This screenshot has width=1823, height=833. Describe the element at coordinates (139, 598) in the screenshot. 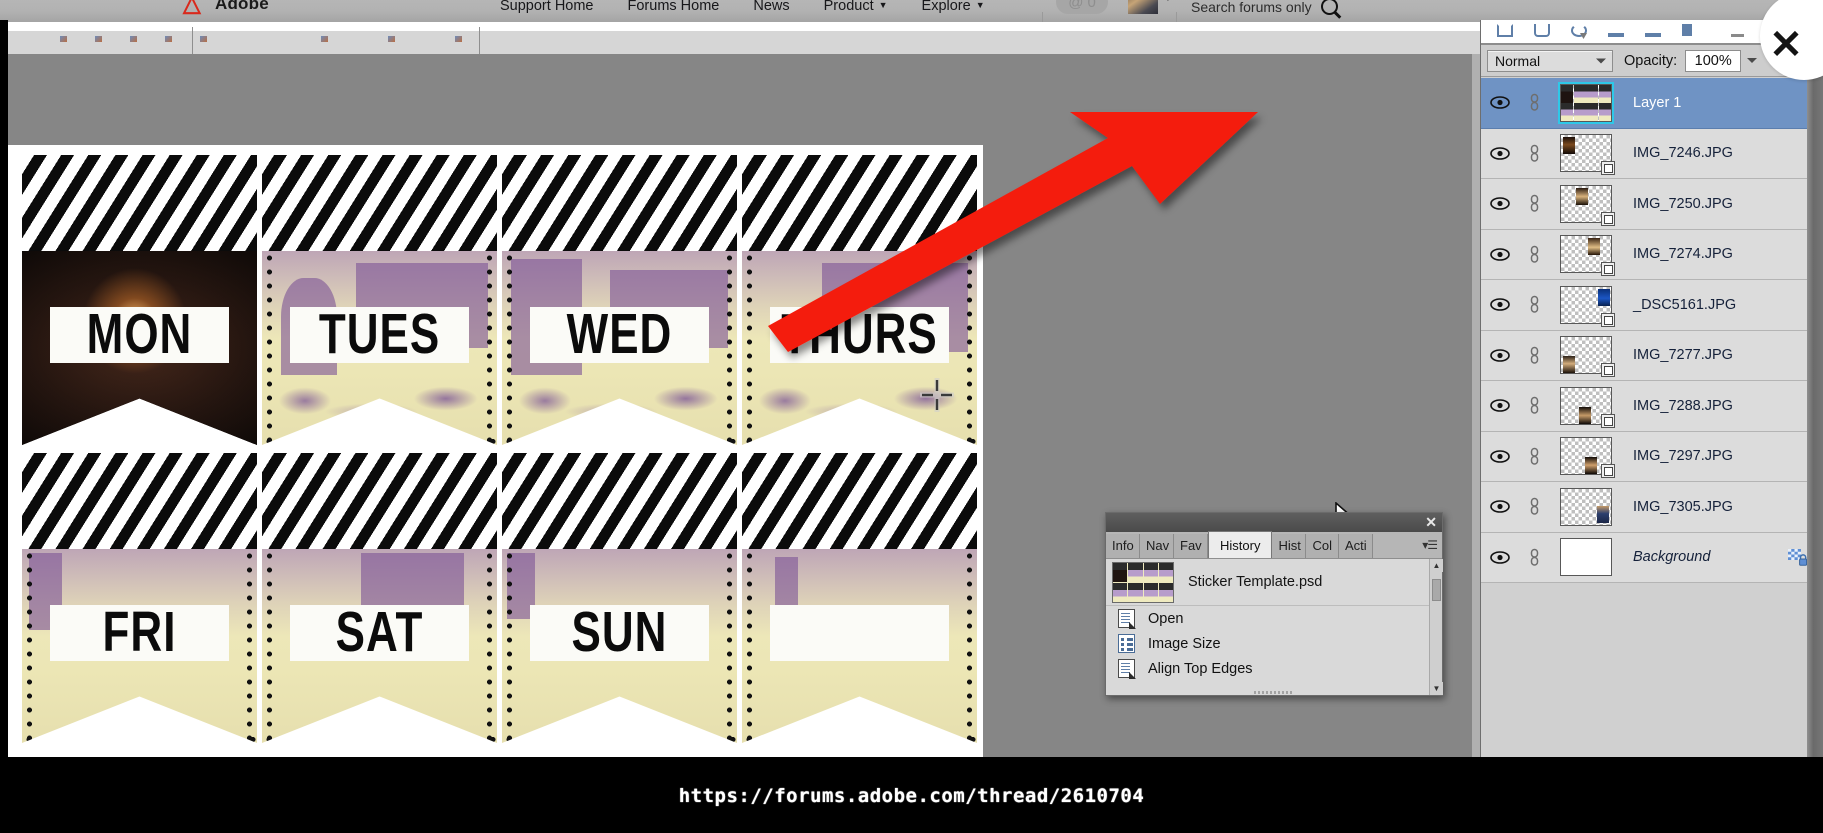

I see `sticker-card: FRI` at that location.